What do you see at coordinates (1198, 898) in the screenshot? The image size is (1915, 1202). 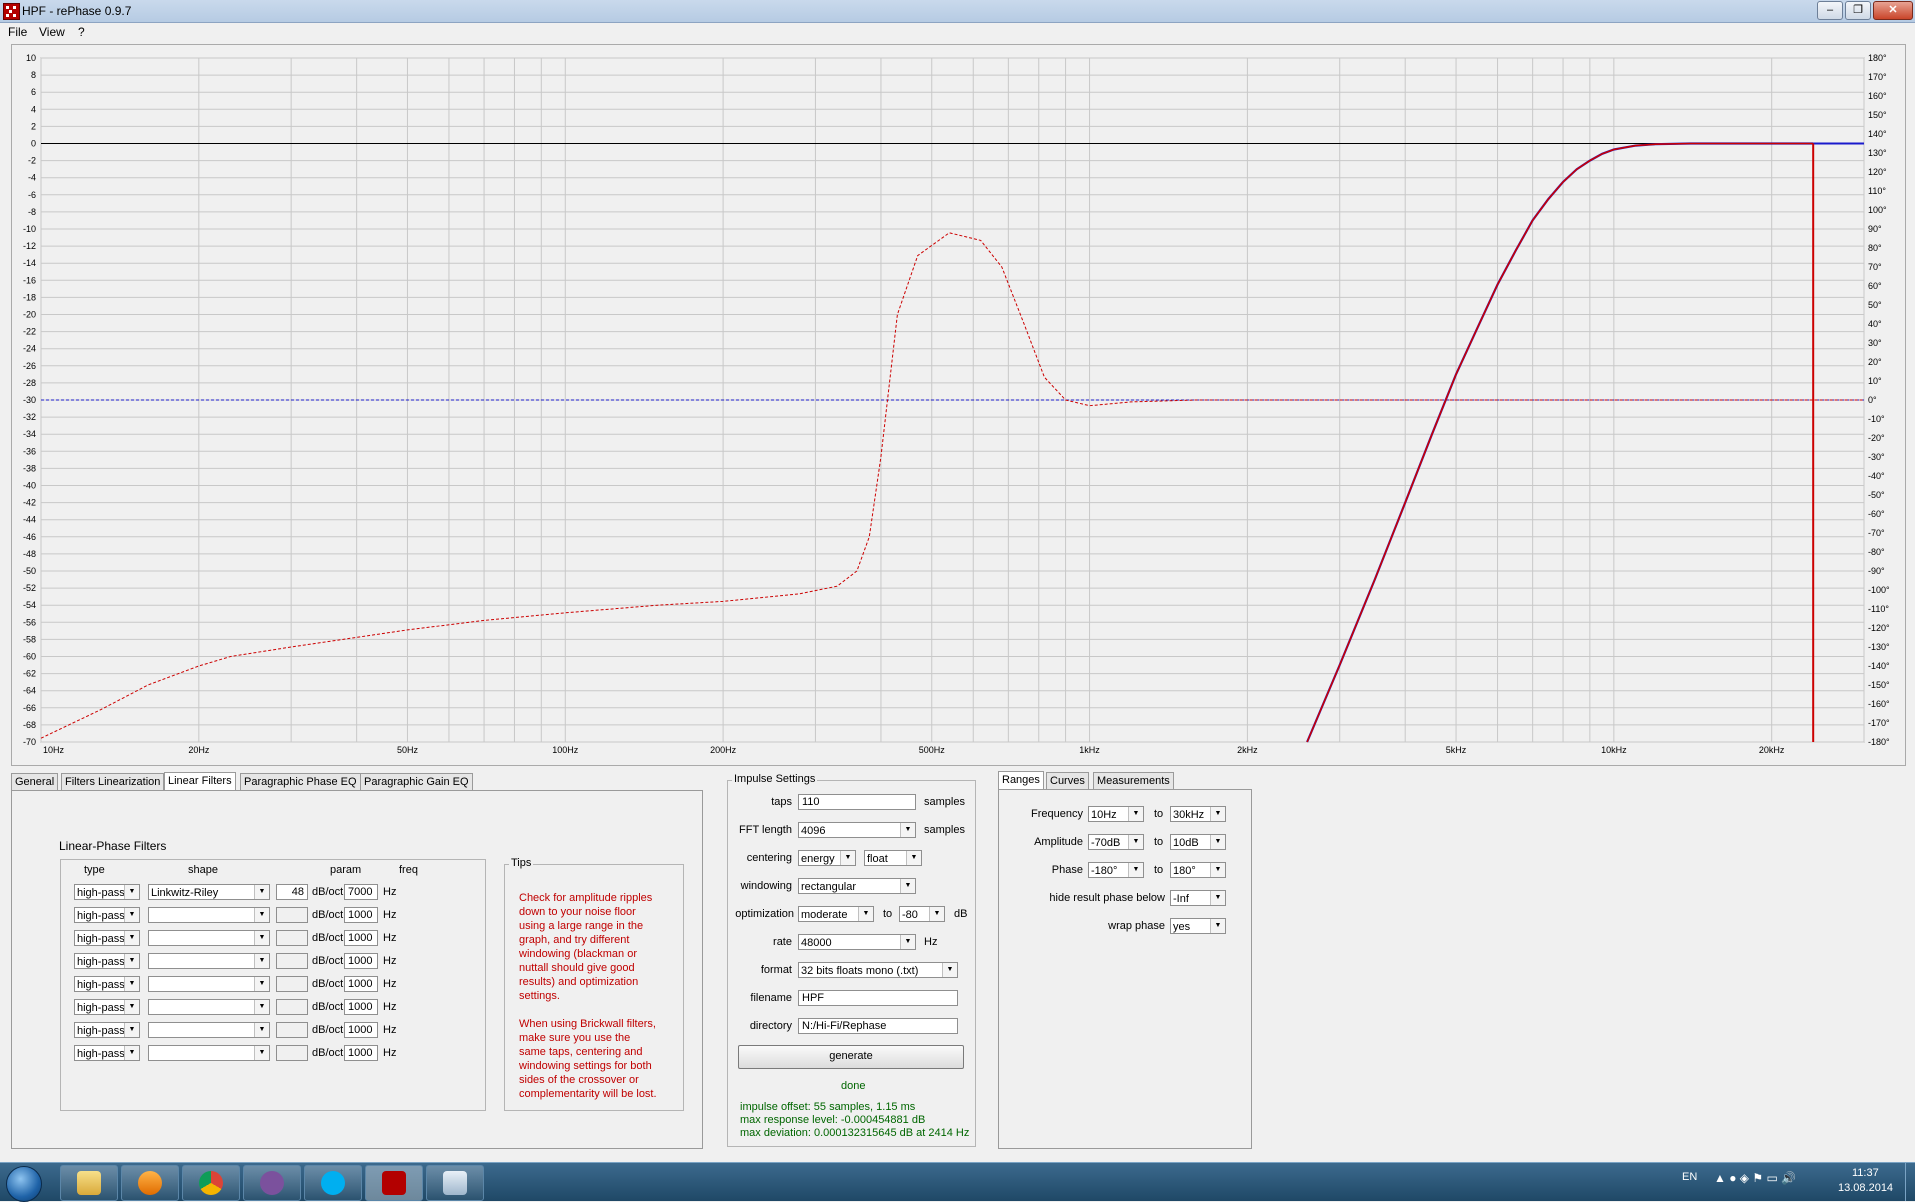 I see `hide-phase-select: -Inf ▼` at bounding box center [1198, 898].